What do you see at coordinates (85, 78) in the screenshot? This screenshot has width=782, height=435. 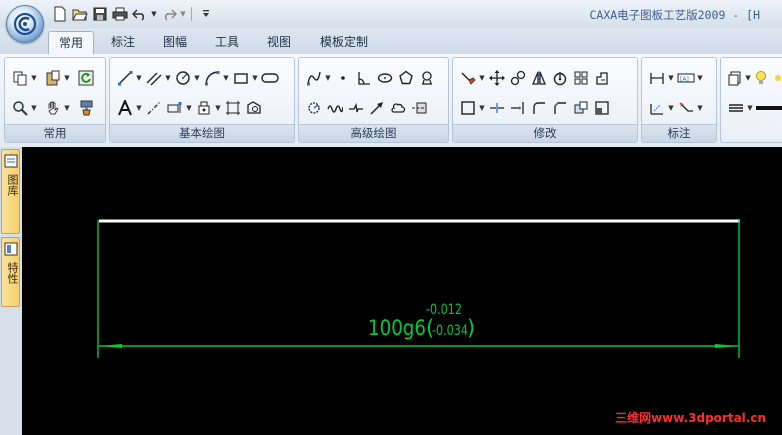 I see `refresh-button` at bounding box center [85, 78].